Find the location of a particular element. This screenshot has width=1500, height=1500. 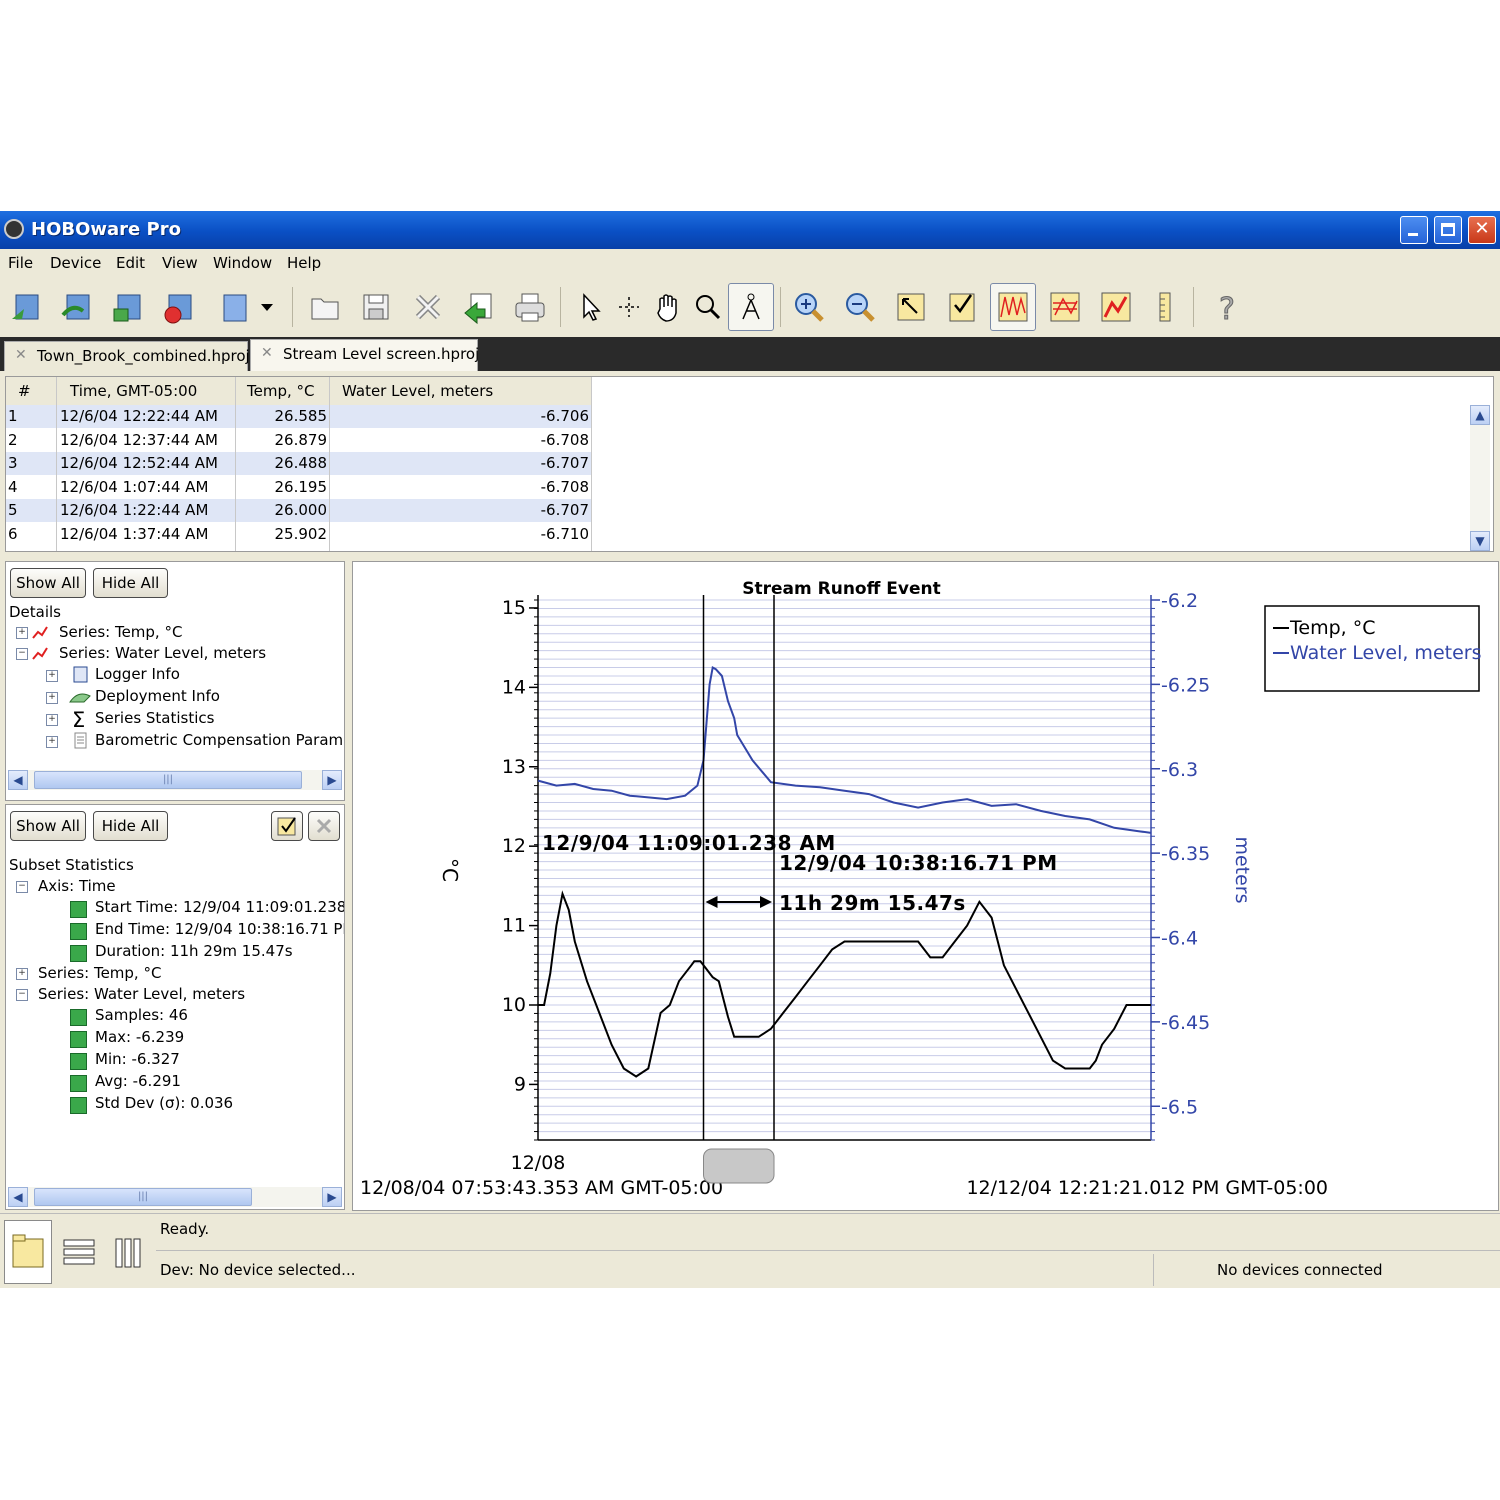

legend-entry: Water Level, meters is located at coordinates (1385, 653).